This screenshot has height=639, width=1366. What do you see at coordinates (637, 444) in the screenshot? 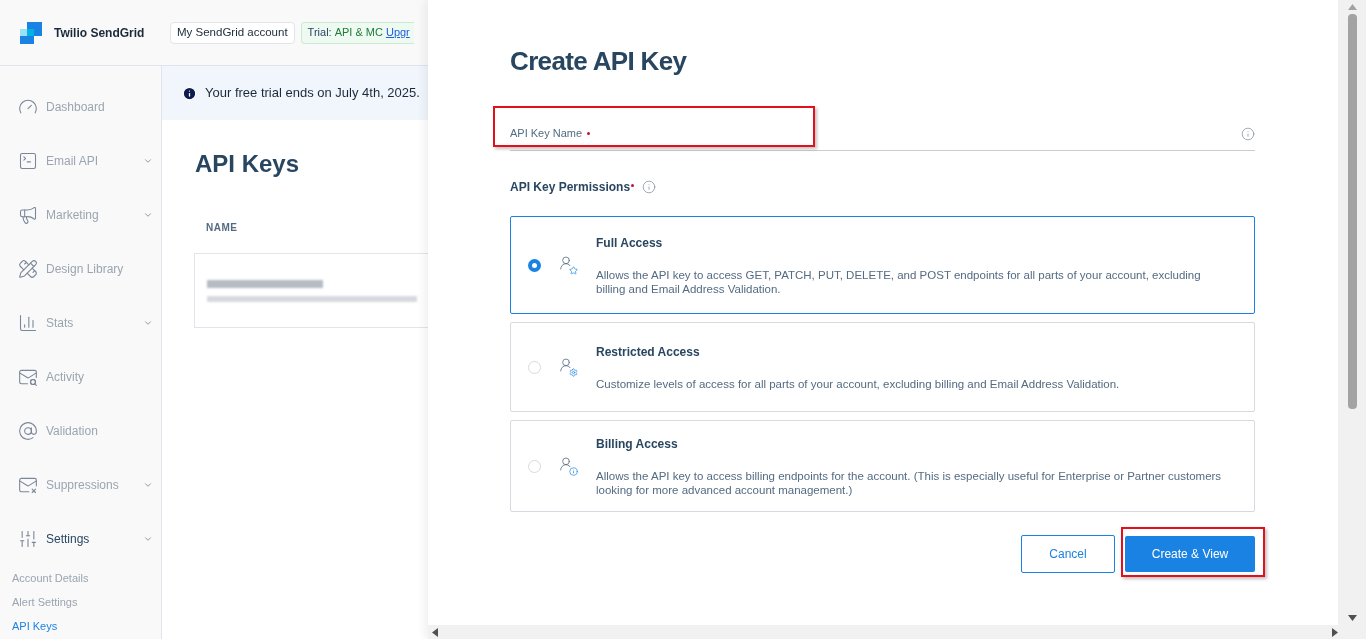
I see `option-title: Billing Access` at bounding box center [637, 444].